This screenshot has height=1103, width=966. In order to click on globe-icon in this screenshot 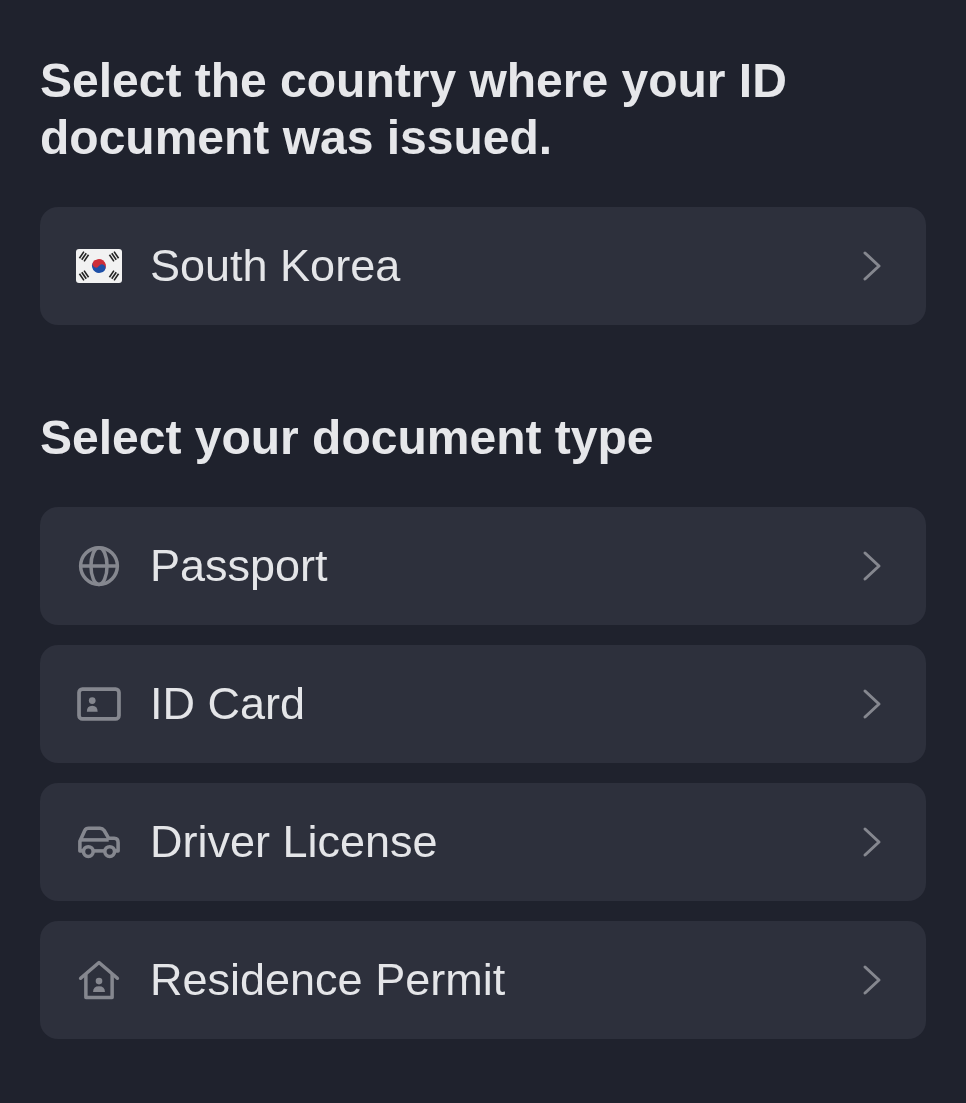, I will do `click(99, 566)`.